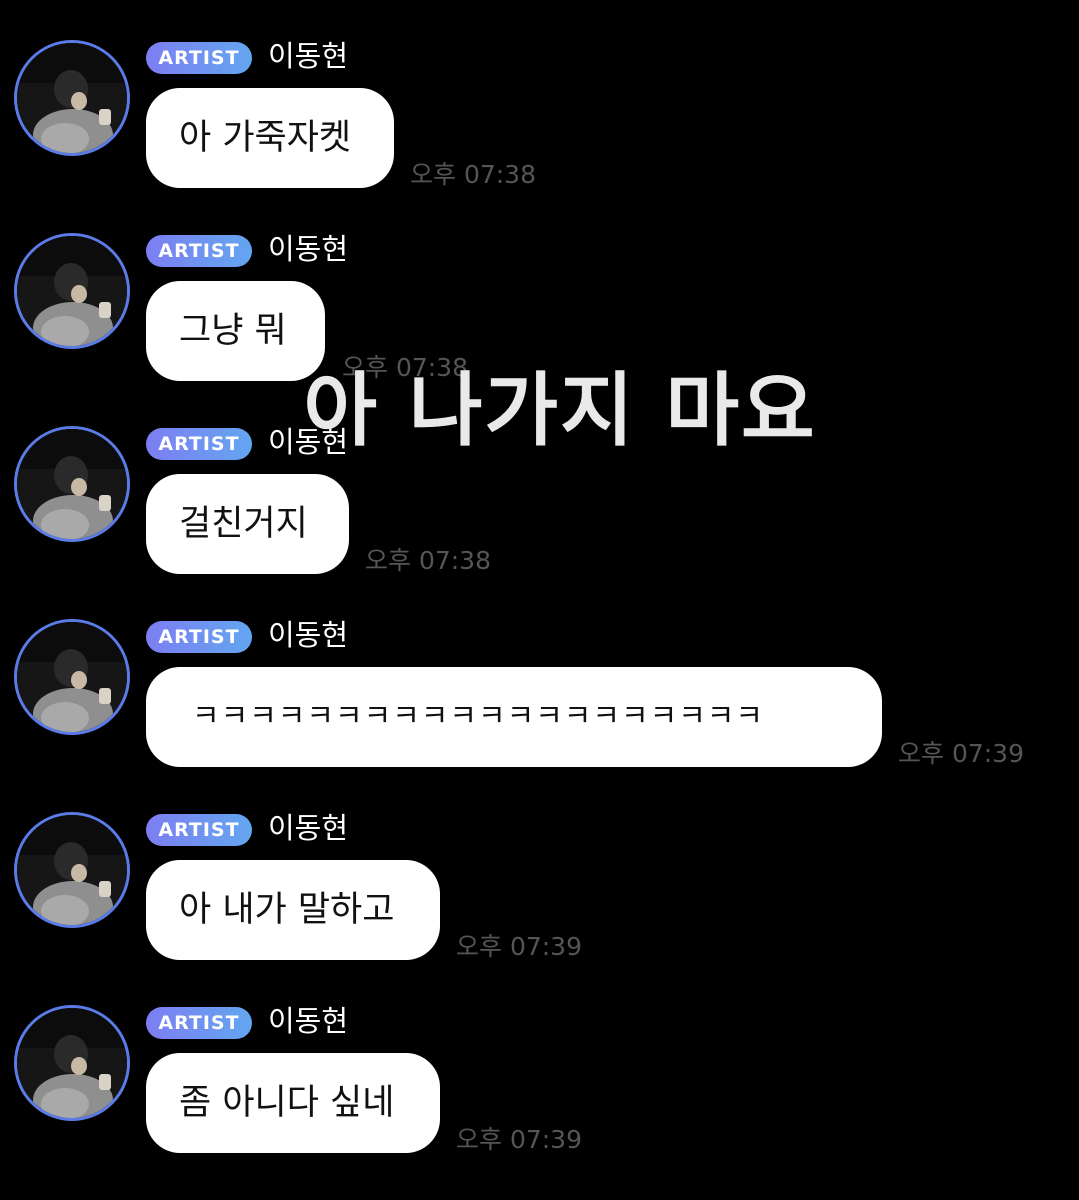 This screenshot has height=1200, width=1079. What do you see at coordinates (247, 524) in the screenshot?
I see `message-bubble: 걸친거지` at bounding box center [247, 524].